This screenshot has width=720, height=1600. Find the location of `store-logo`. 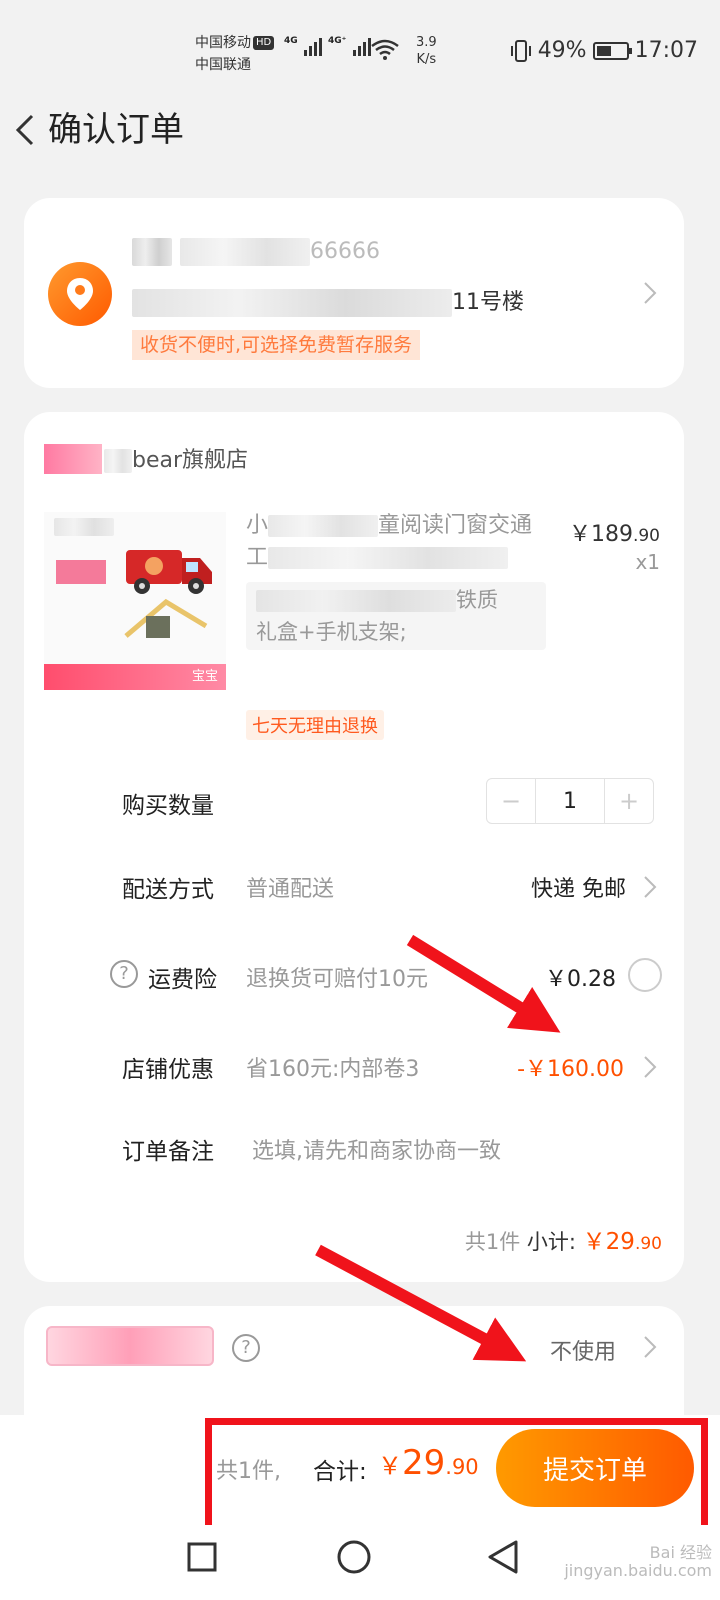

store-logo is located at coordinates (73, 459).